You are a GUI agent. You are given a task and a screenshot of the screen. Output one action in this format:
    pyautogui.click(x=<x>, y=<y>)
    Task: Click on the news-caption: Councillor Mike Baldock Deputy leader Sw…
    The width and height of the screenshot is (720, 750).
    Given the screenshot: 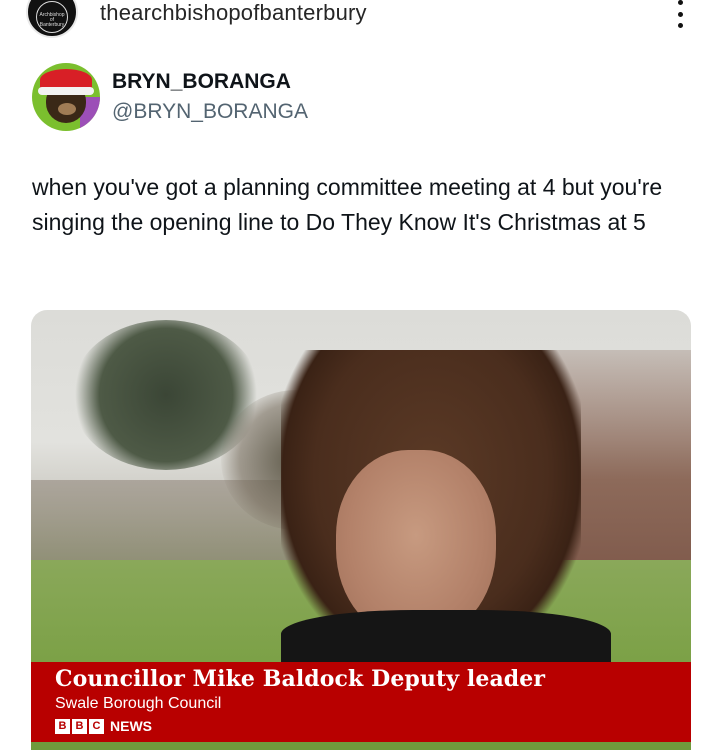 What is the action you would take?
    pyautogui.click(x=361, y=702)
    